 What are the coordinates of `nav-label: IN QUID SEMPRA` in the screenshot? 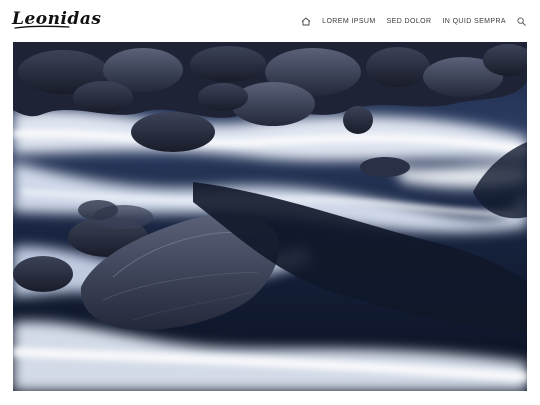 It's located at (474, 21).